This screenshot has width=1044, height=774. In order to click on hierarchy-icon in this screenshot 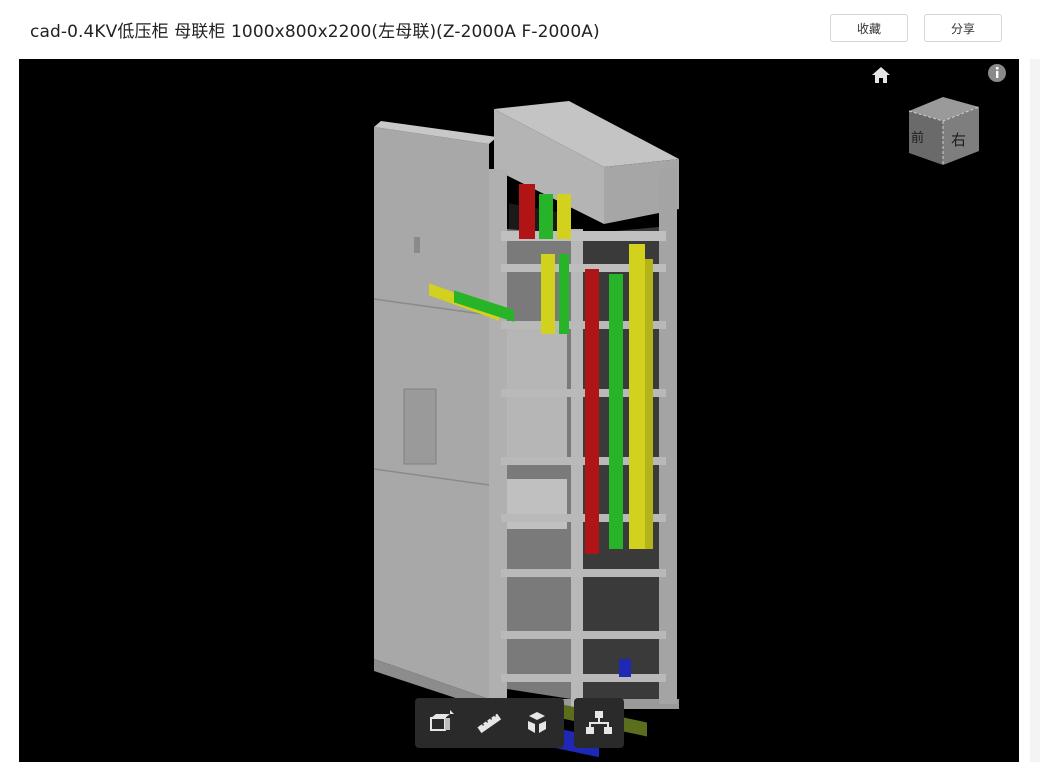, I will do `click(599, 722)`.